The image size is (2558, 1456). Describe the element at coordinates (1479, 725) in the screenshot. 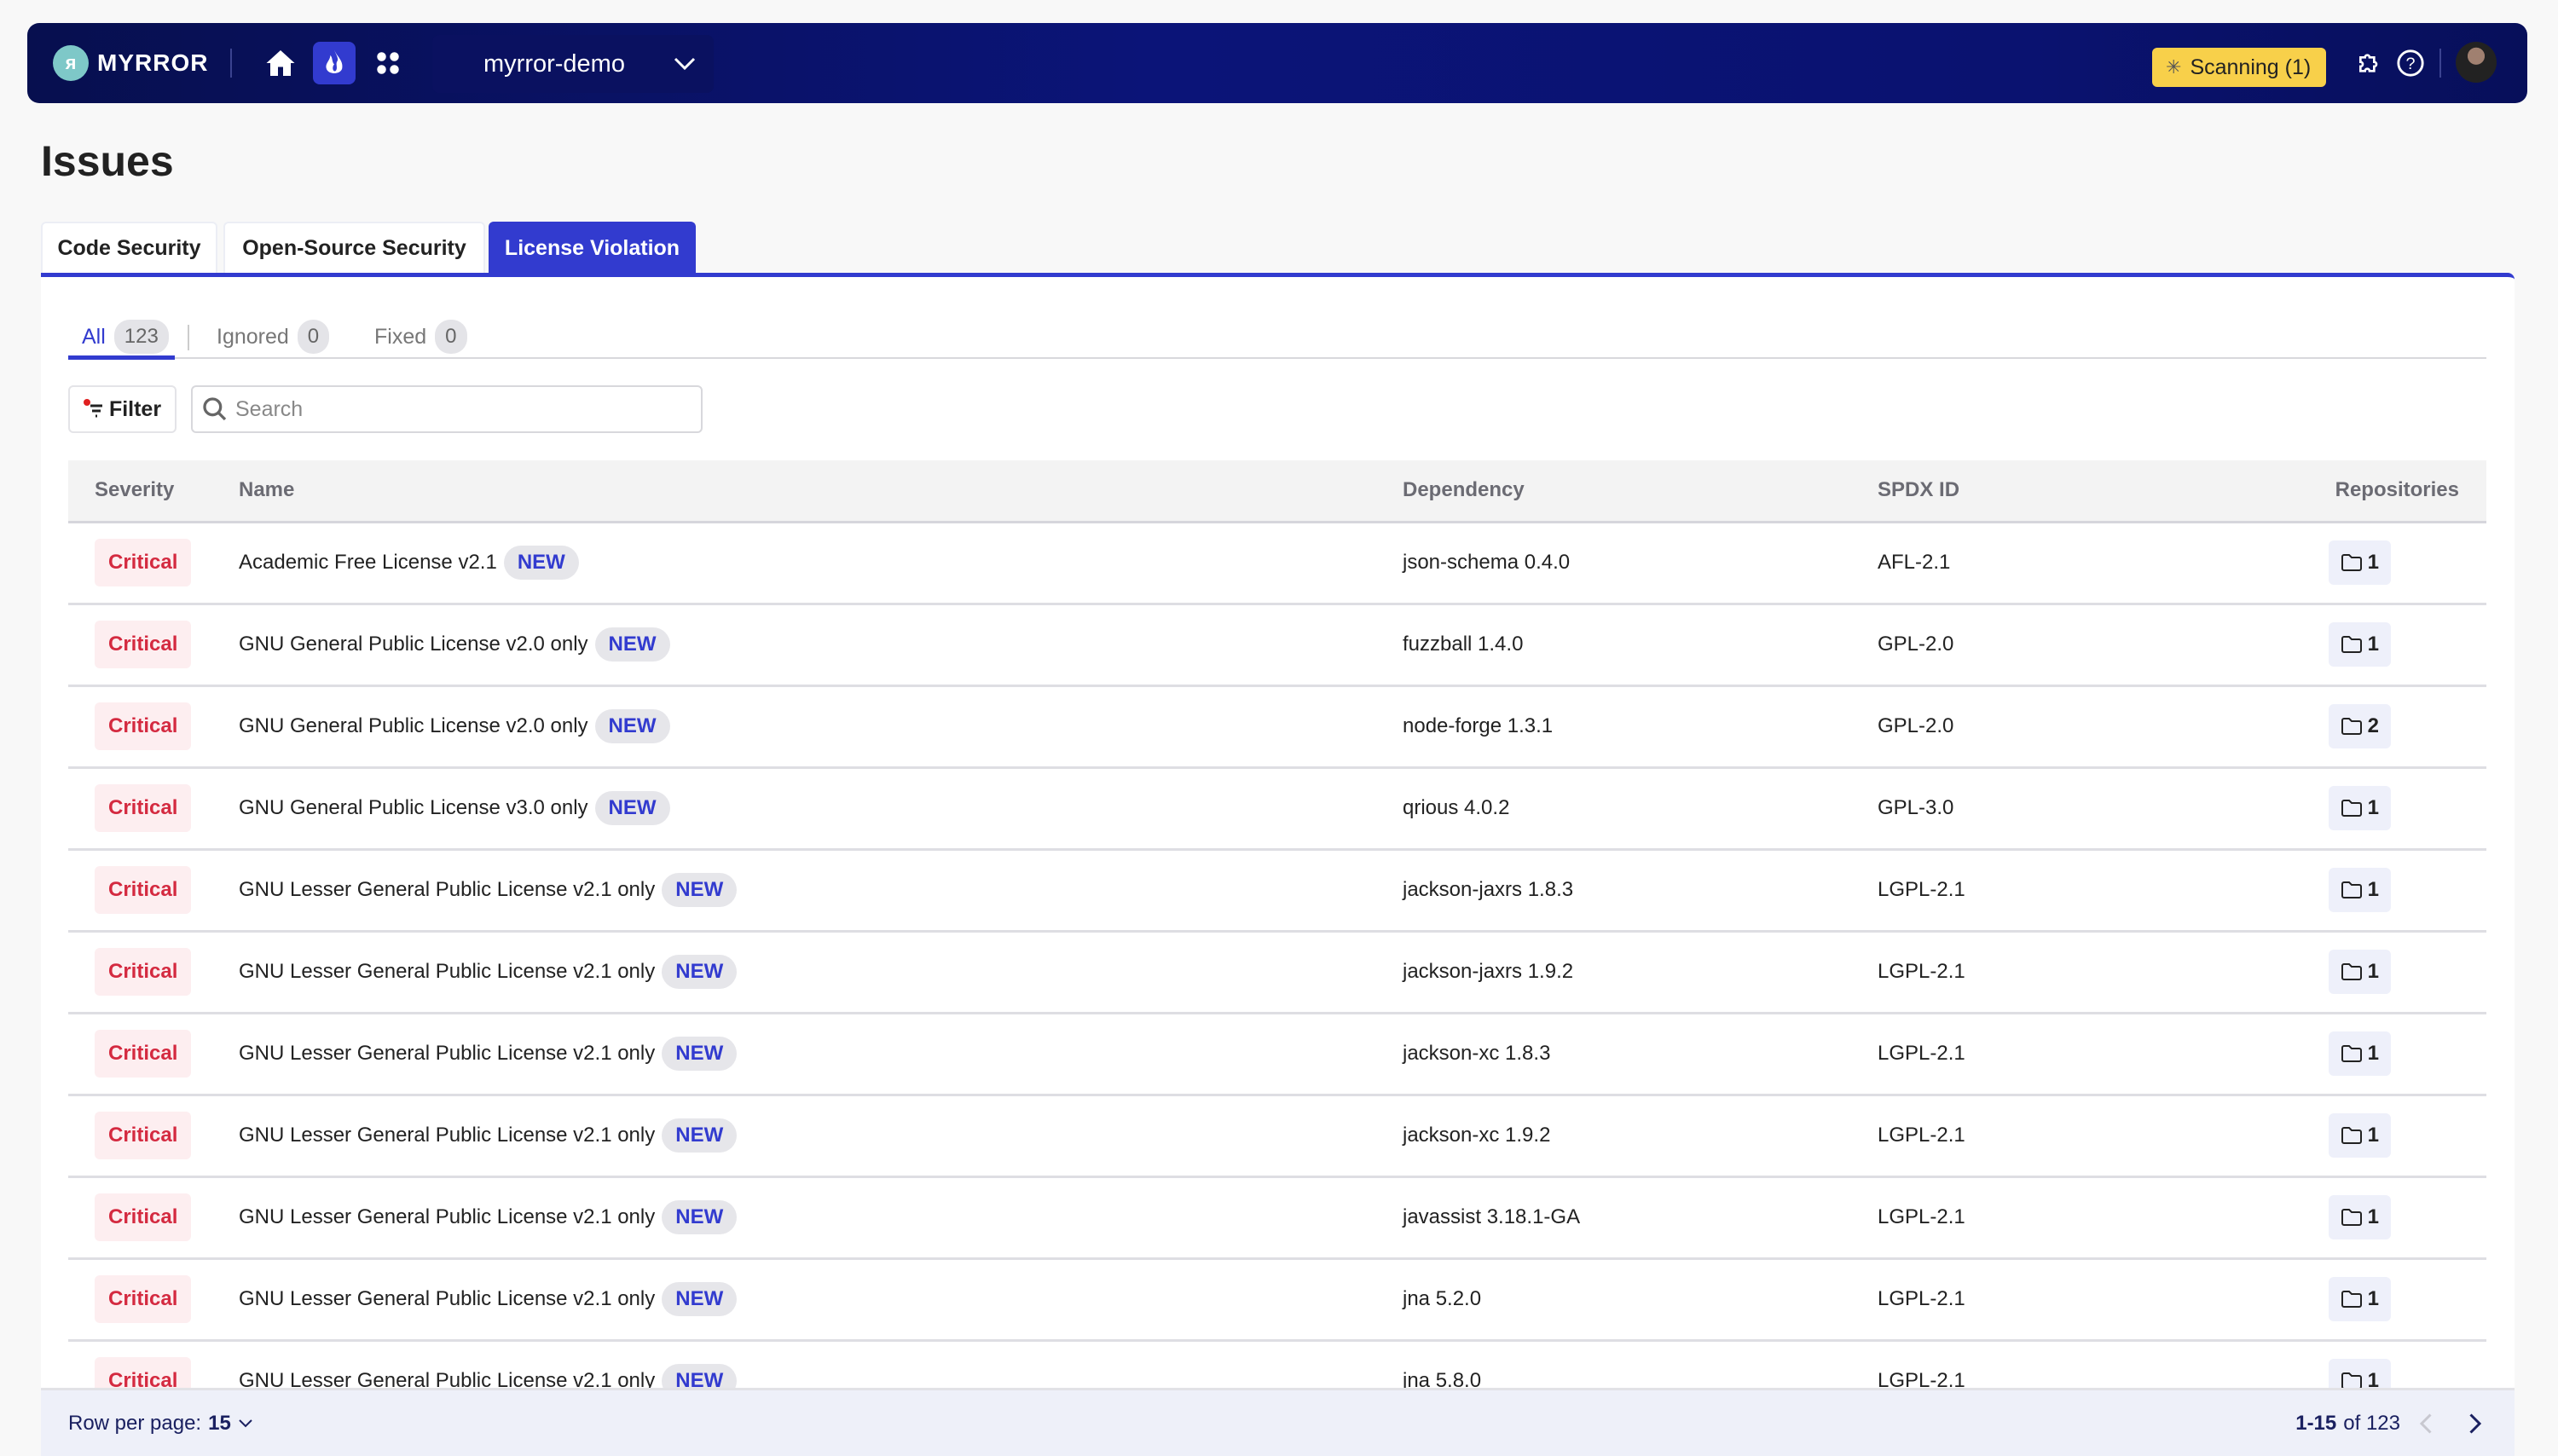

I see `dependency: node-forge 1.3.1` at that location.